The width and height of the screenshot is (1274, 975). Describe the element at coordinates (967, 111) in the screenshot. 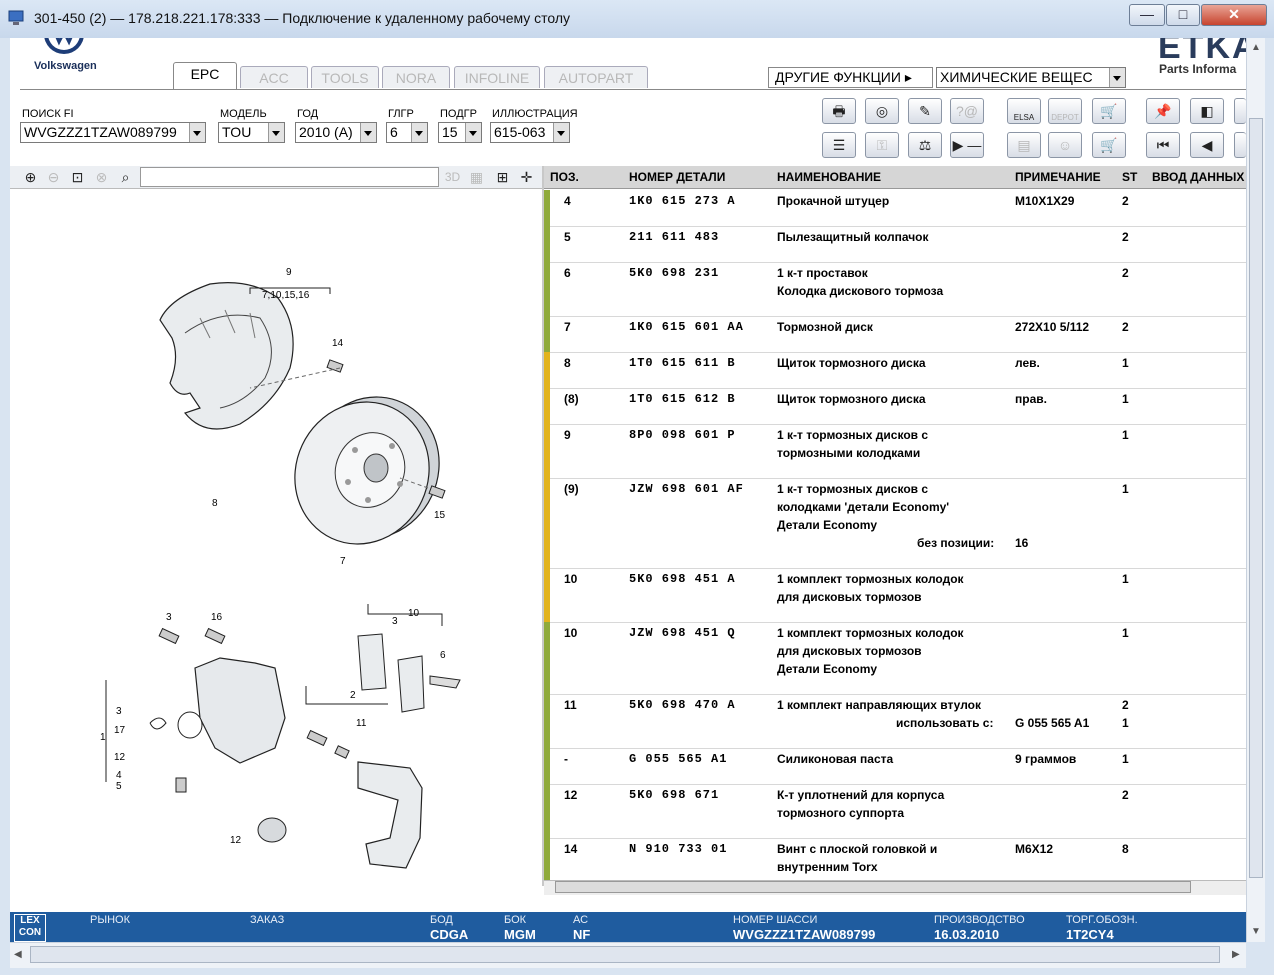

I see `help-icon: ?@` at that location.